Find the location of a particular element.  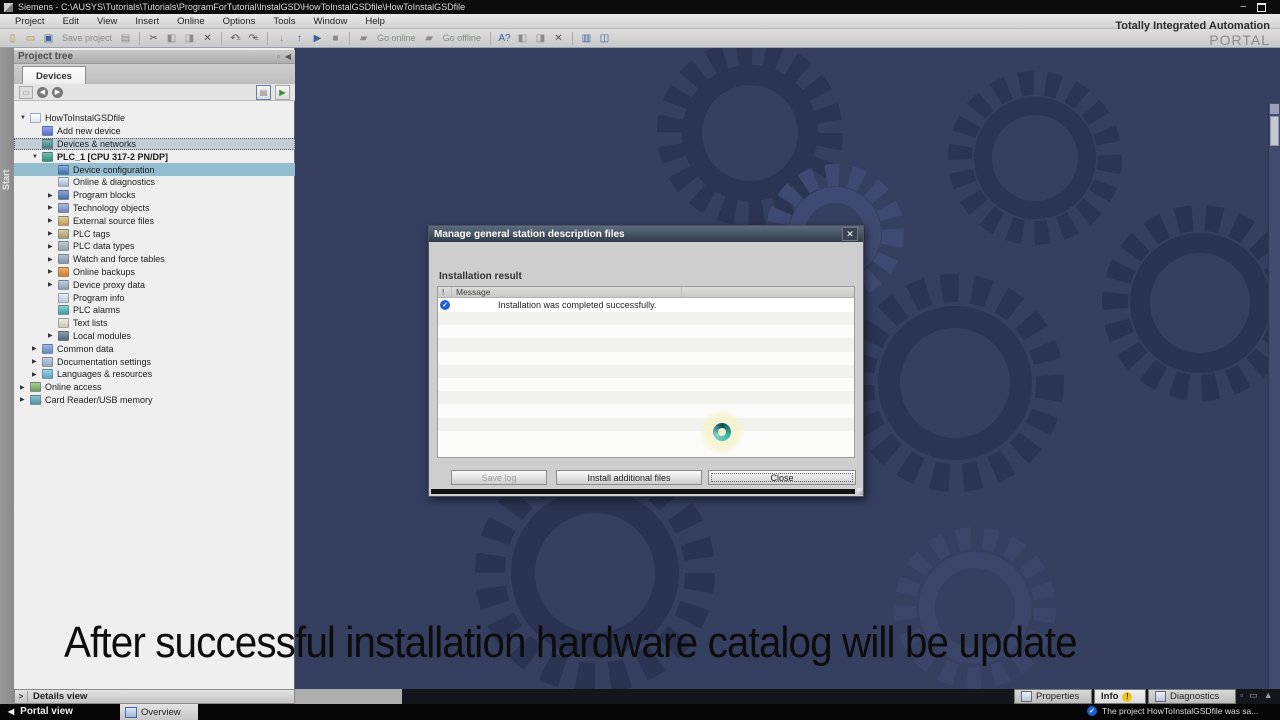

go-online-button: Go online is located at coordinates (396, 38).